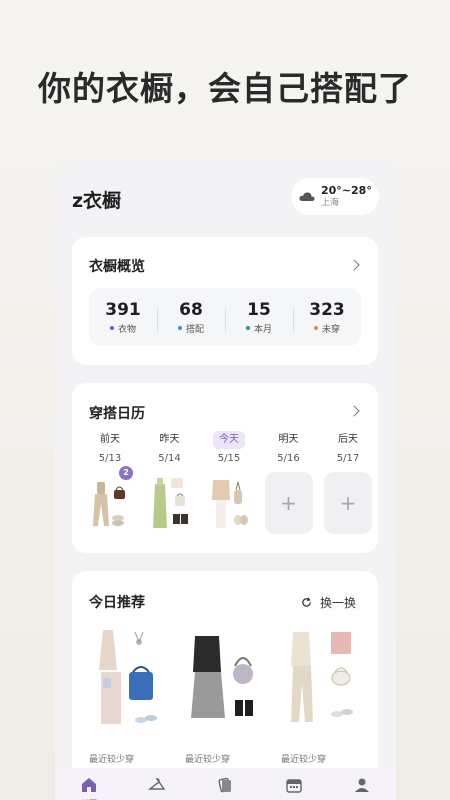  What do you see at coordinates (229, 440) in the screenshot?
I see `day-name-today: 今天` at bounding box center [229, 440].